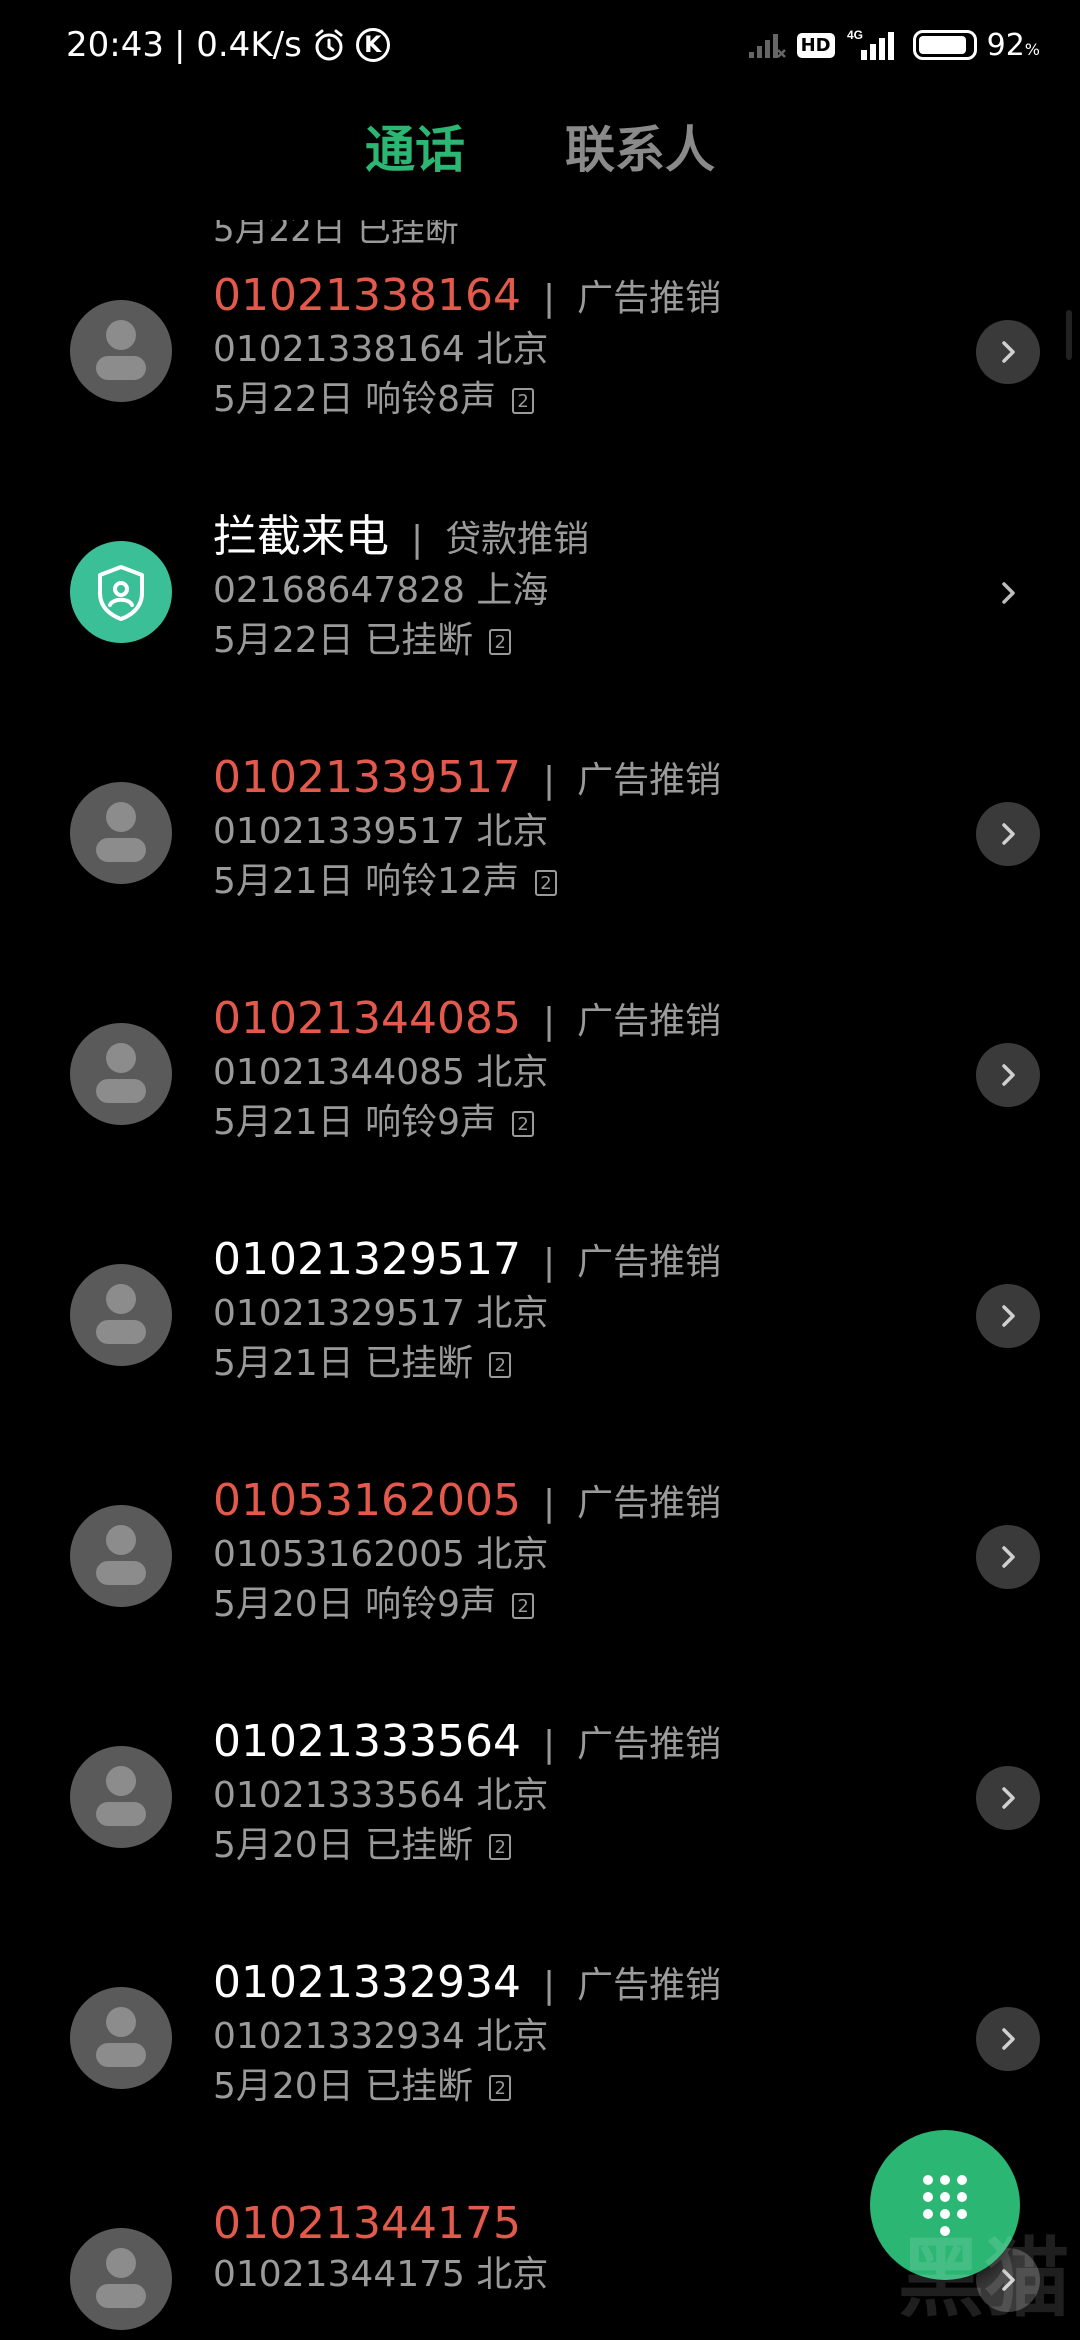 This screenshot has height=2340, width=1080. I want to click on call-text-block: 01021344175 01021344175 北京, so click(380, 2249).